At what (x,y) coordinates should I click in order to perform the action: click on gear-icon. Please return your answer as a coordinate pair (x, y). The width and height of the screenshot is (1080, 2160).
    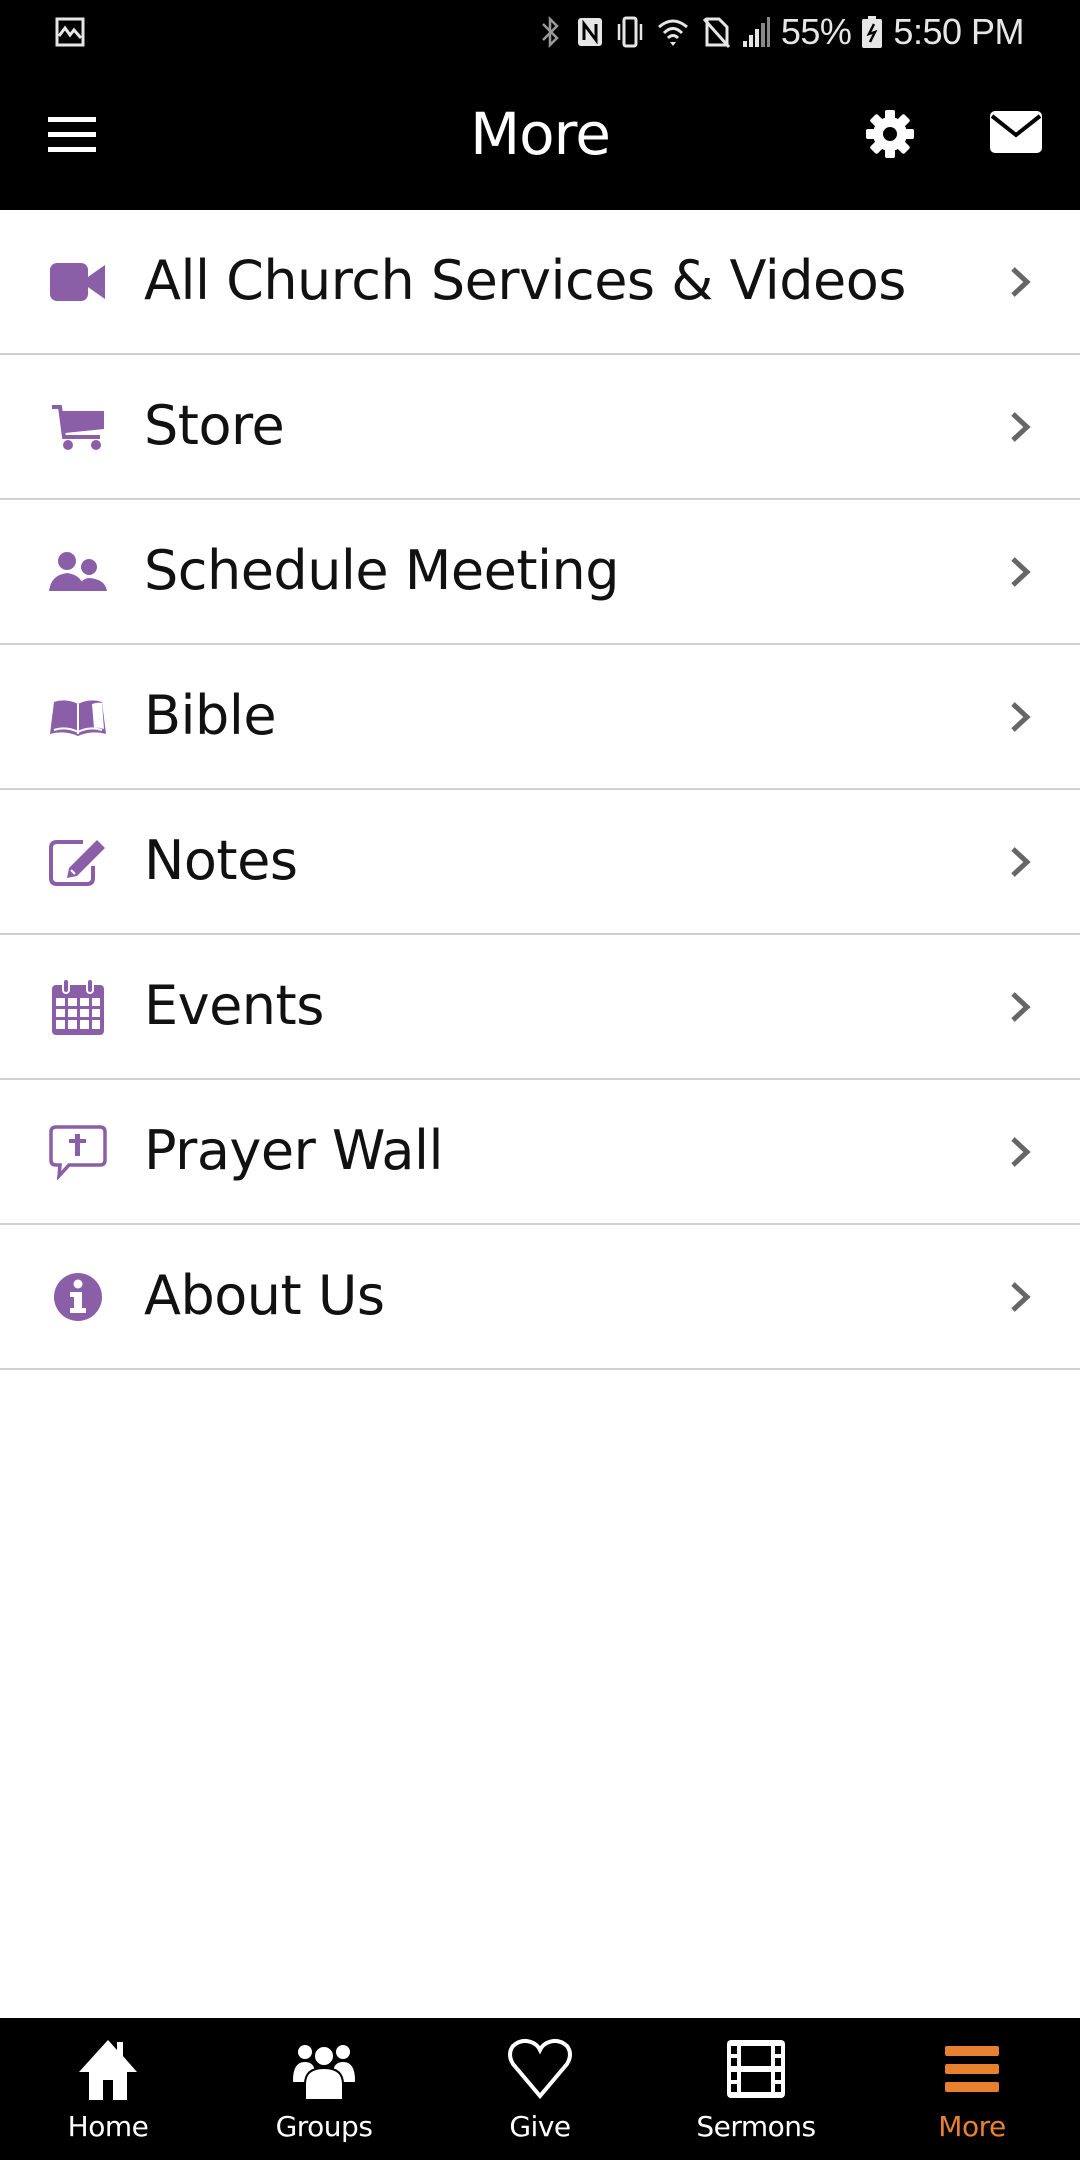
    Looking at the image, I should click on (890, 134).